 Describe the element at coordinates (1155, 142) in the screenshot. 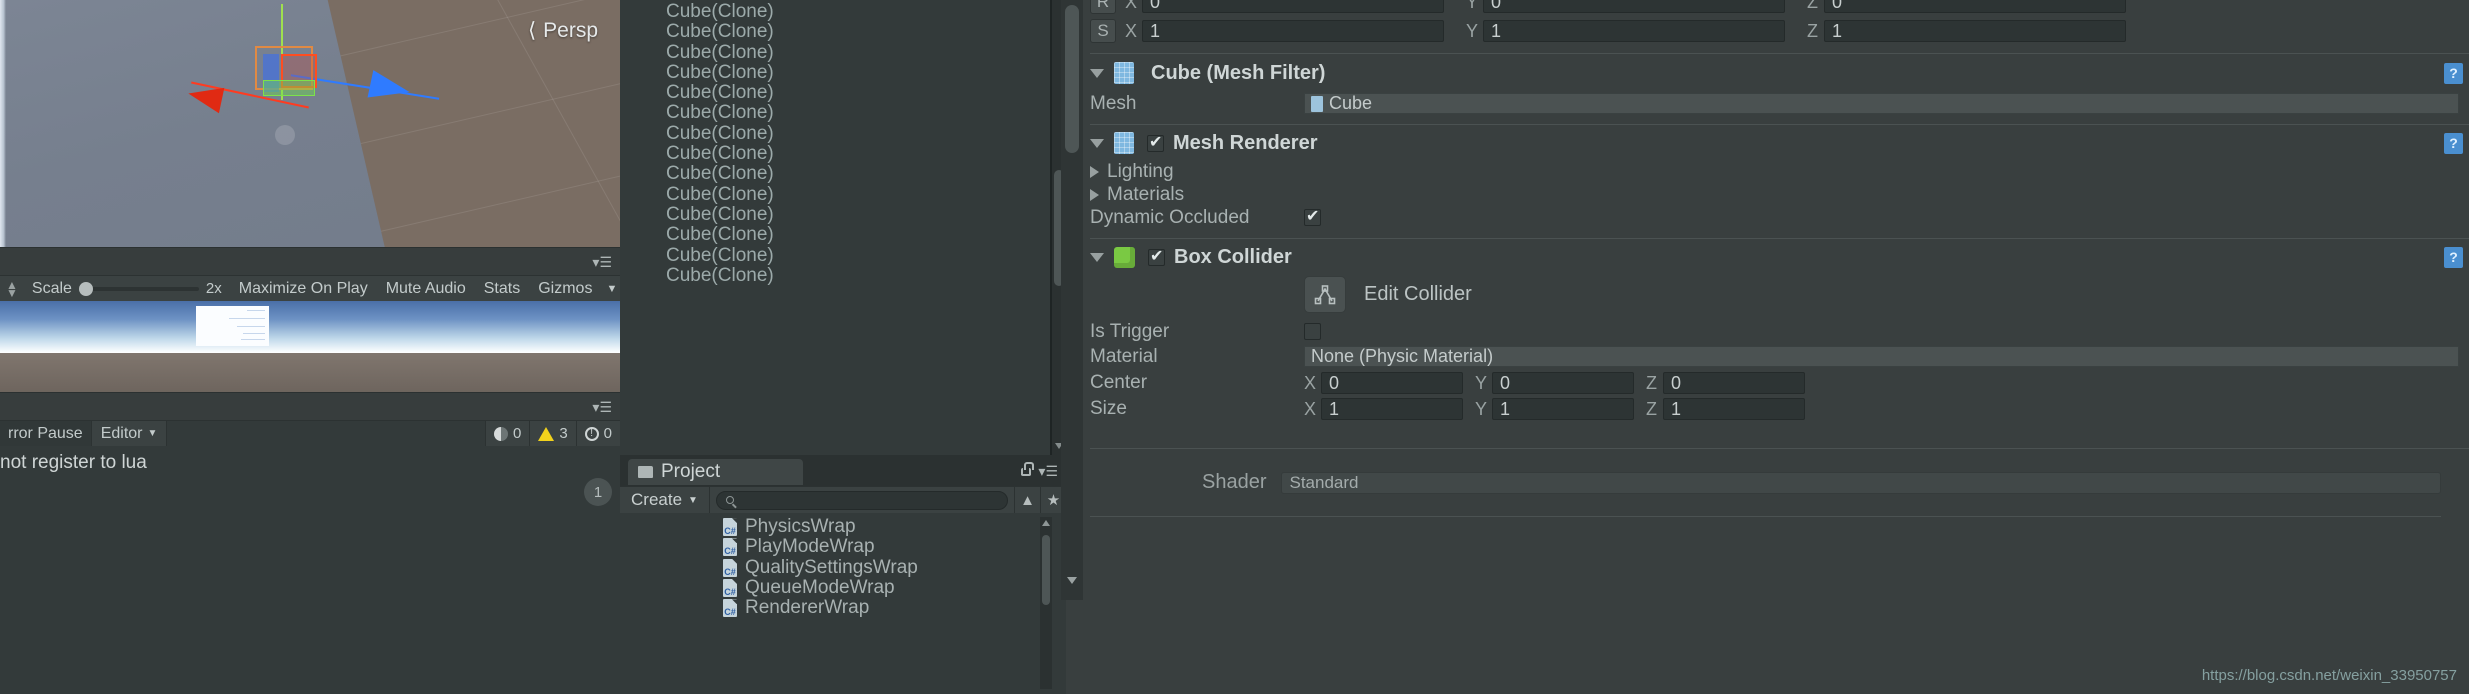

I see `mesh-renderer-enabled-checkbox` at that location.